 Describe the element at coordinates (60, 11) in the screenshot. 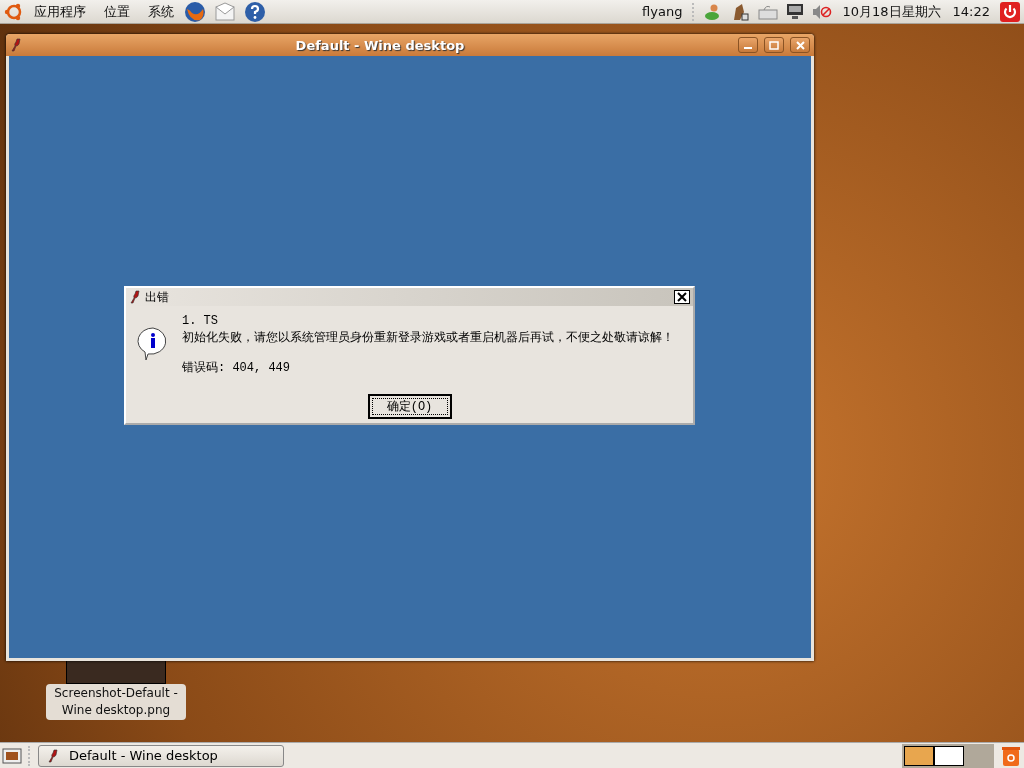

I see `panel-menu: 应用程序` at that location.